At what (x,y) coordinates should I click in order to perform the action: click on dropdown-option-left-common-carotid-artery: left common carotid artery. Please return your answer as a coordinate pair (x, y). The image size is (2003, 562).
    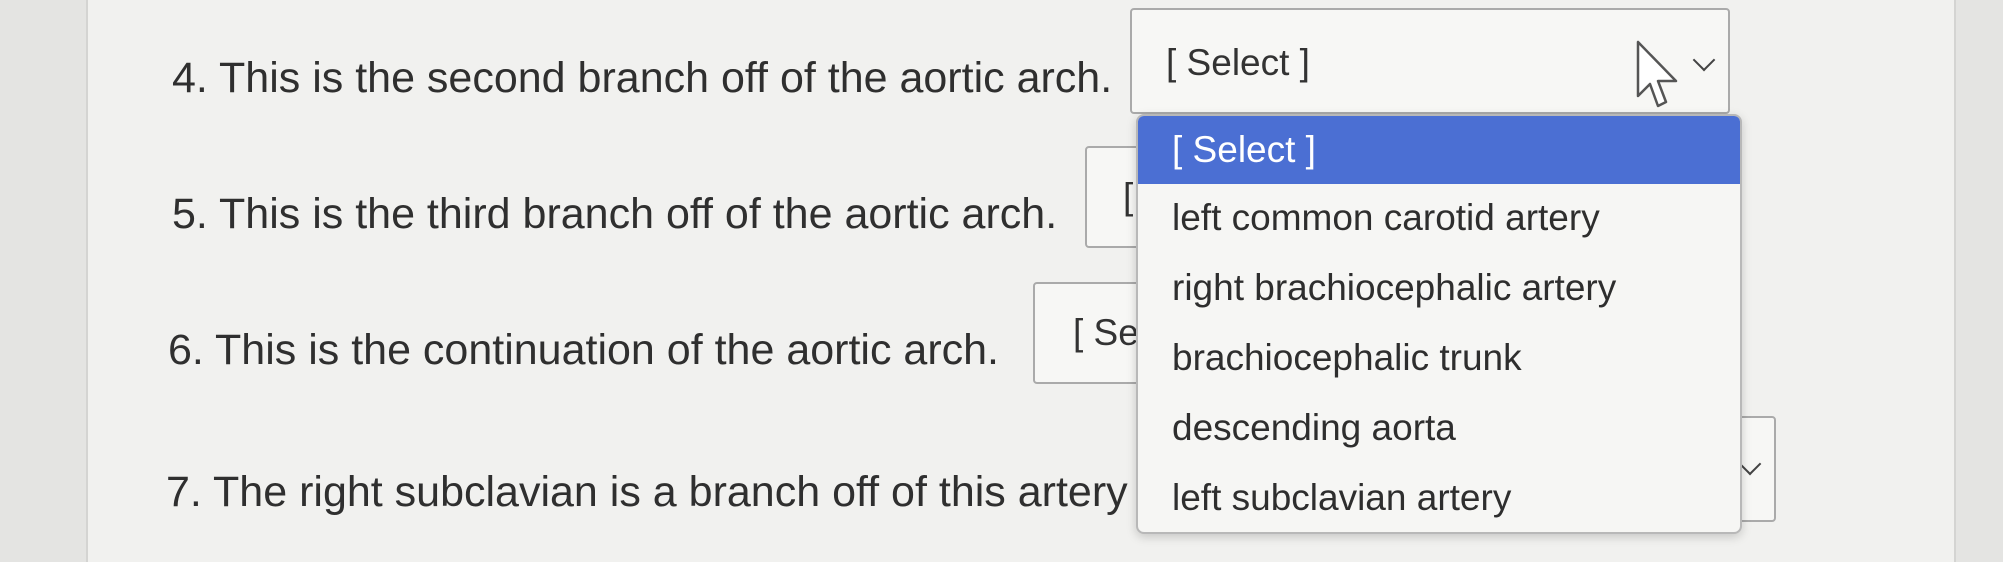
    Looking at the image, I should click on (1439, 218).